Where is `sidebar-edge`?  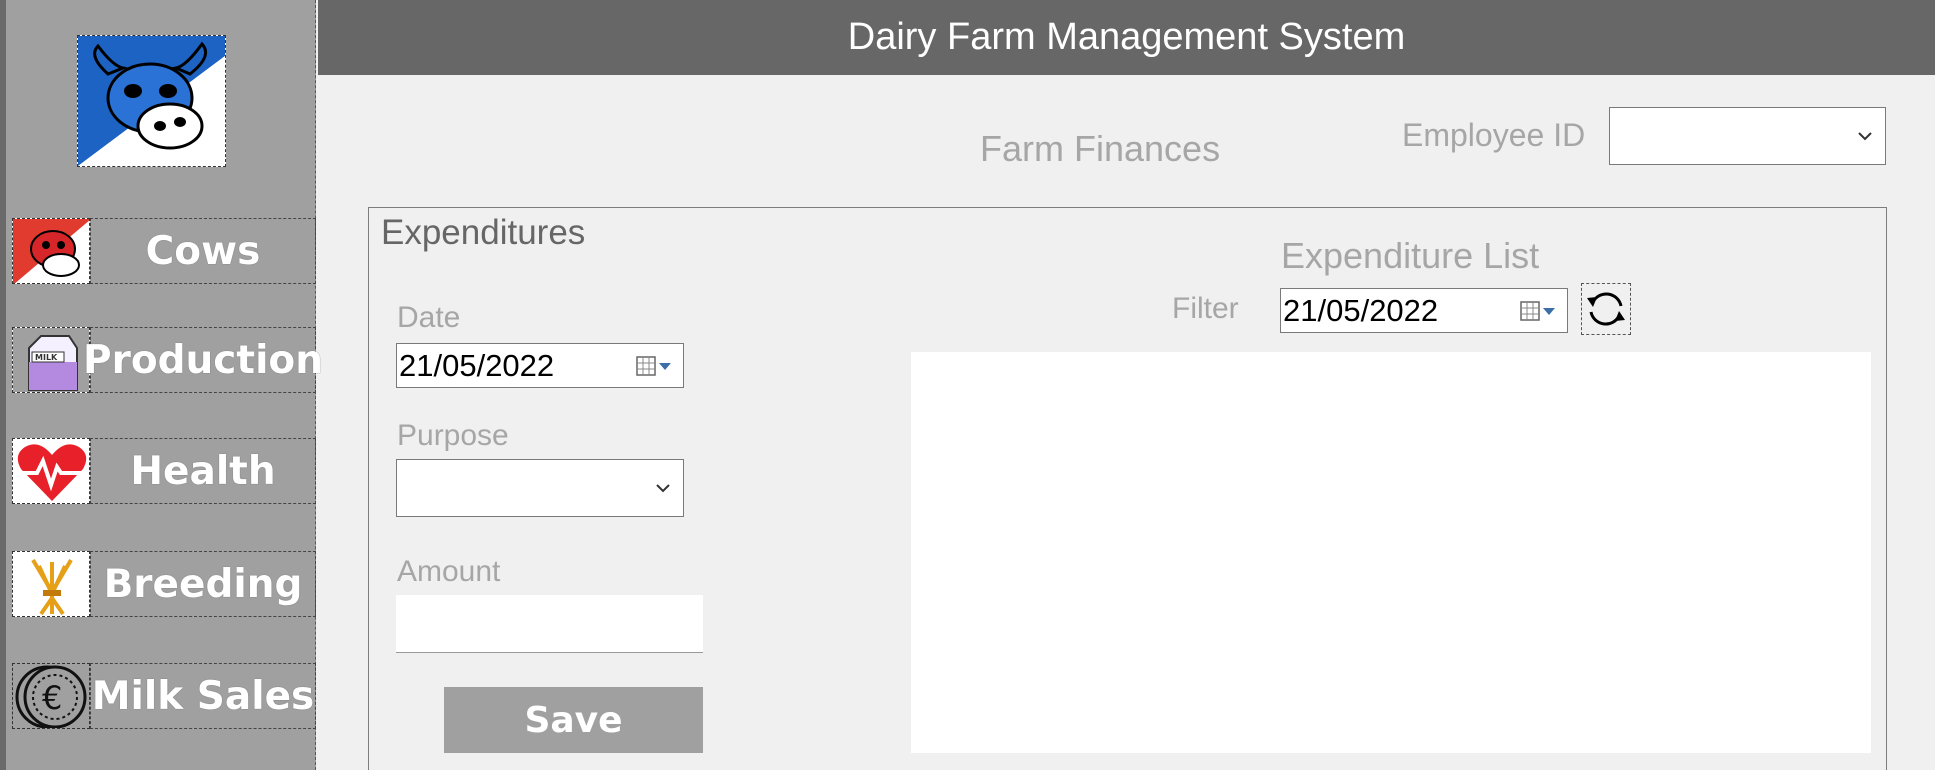 sidebar-edge is located at coordinates (3, 385).